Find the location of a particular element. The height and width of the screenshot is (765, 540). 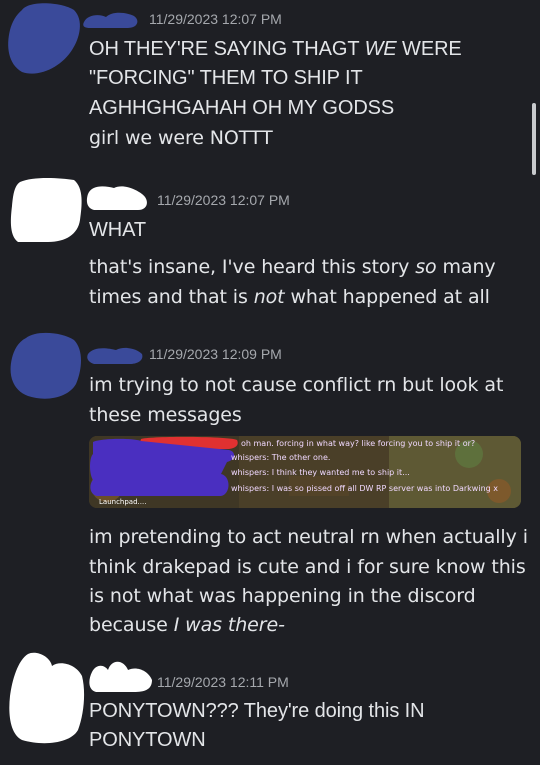

message-timestamp: 11/29/2023 12:09 PM is located at coordinates (215, 354).